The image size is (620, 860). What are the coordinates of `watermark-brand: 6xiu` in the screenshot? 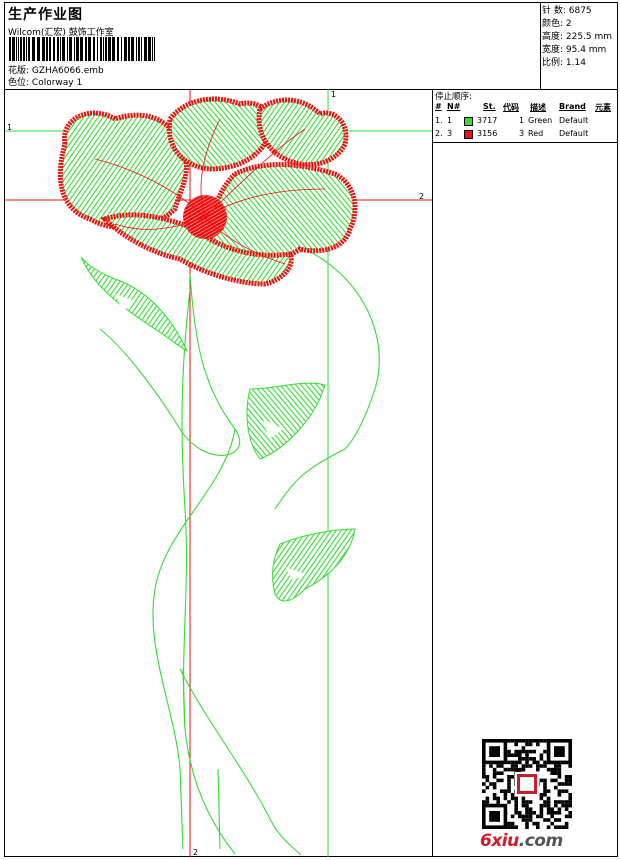 It's located at (499, 841).